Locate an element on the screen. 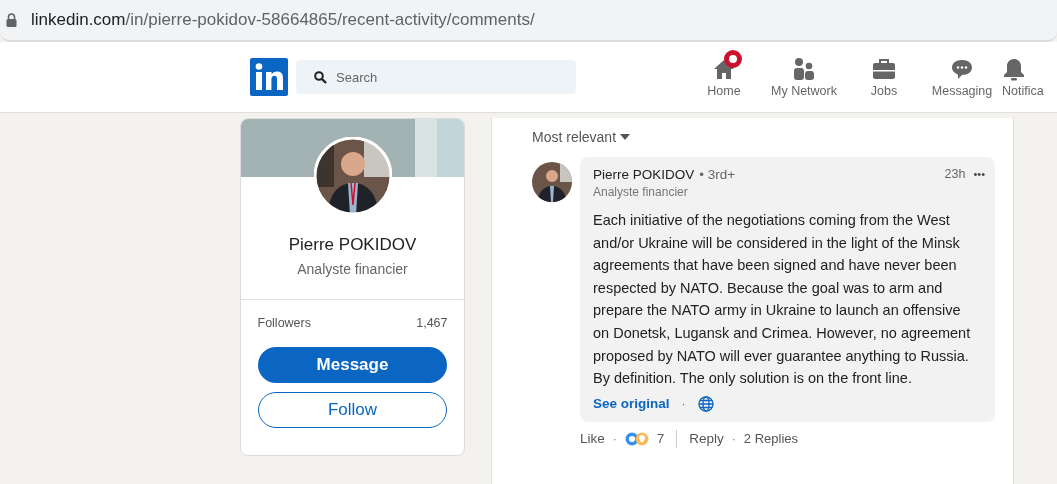 The height and width of the screenshot is (484, 1057). search-icon is located at coordinates (320, 77).